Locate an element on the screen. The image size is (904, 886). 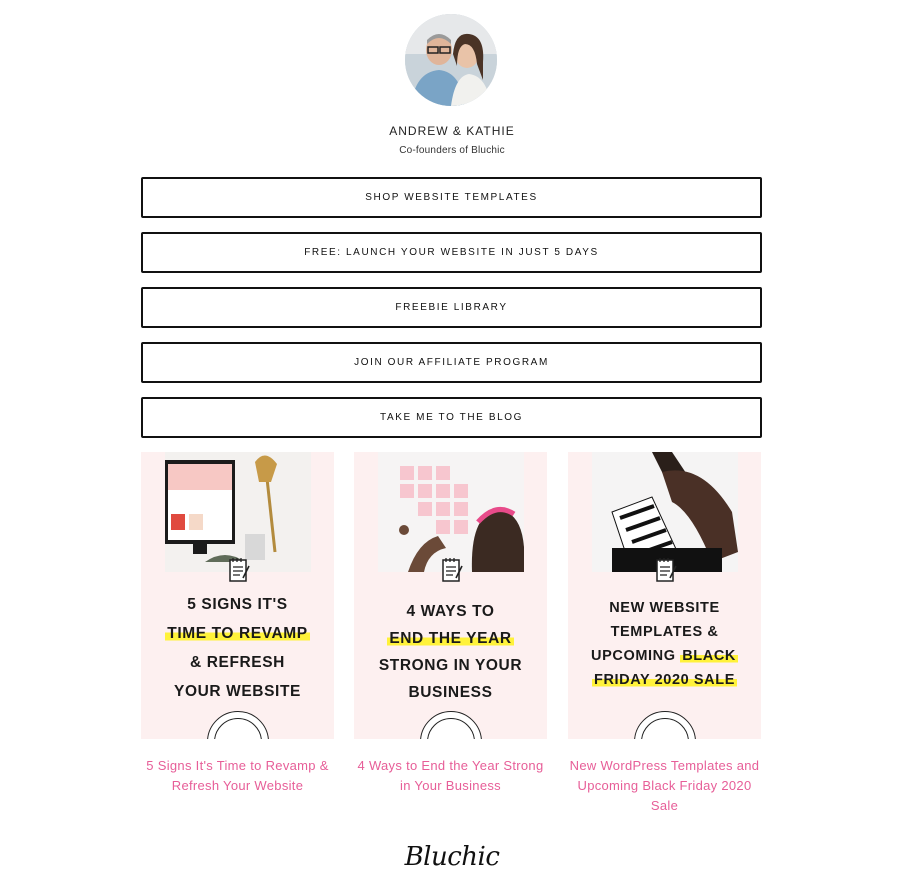
post-3-headline-highlight: FRIDAY 2020 SALE is located at coordinates (664, 680).